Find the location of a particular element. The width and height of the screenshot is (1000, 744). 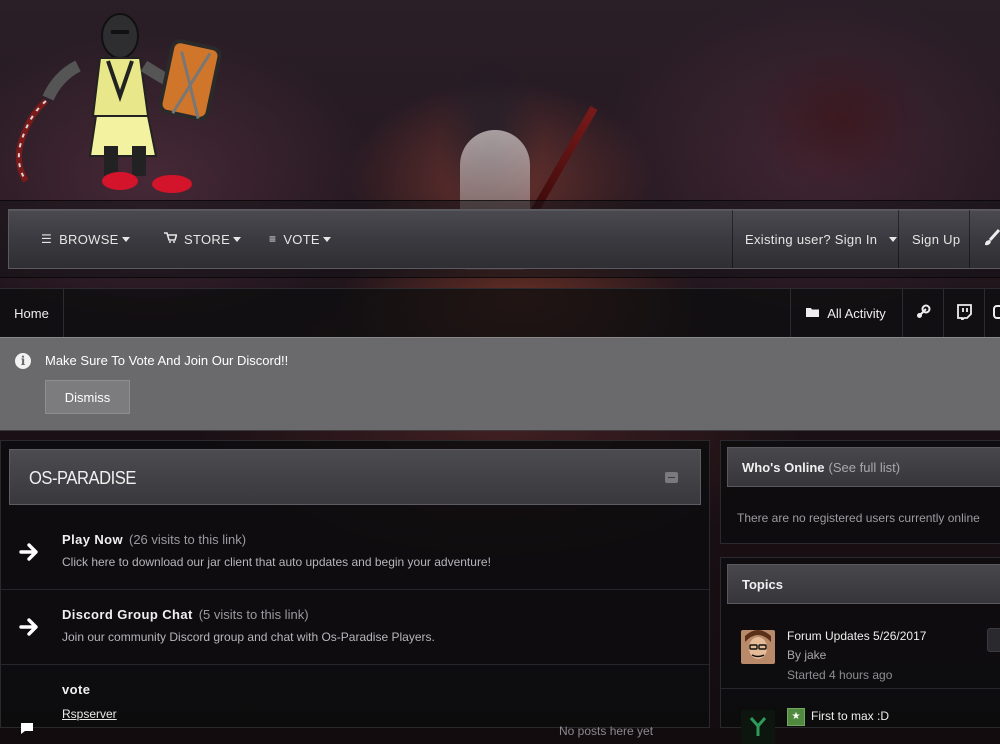

cart-icon is located at coordinates (171, 239).